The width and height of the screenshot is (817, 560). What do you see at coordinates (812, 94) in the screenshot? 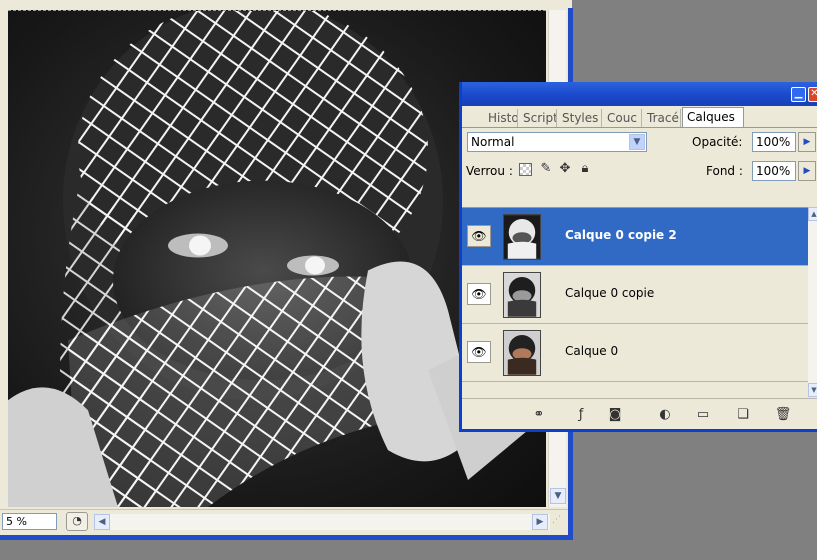
I see `close-icon: ✕` at bounding box center [812, 94].